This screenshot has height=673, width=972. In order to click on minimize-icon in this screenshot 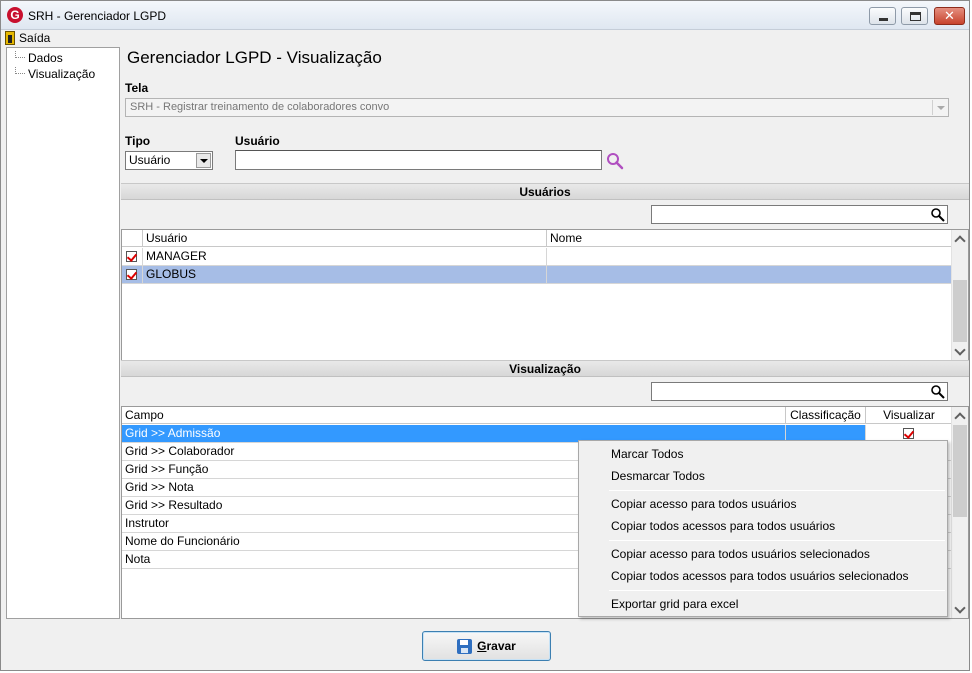, I will do `click(883, 19)`.